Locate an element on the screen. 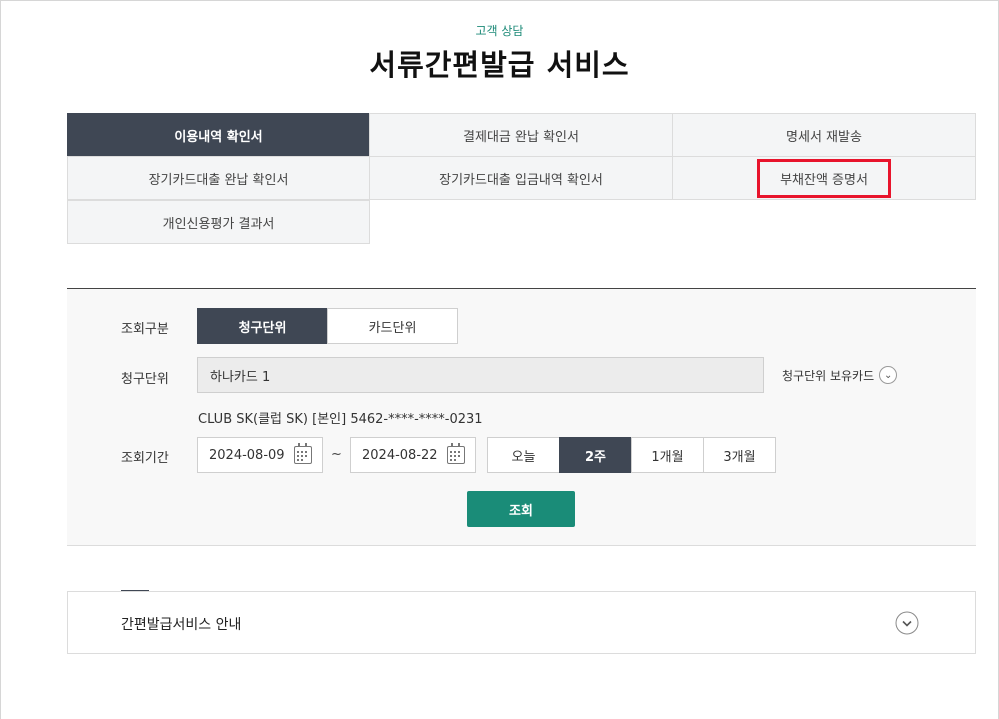 The image size is (999, 719). highlight-box: 부채잔액 증명서 is located at coordinates (824, 178).